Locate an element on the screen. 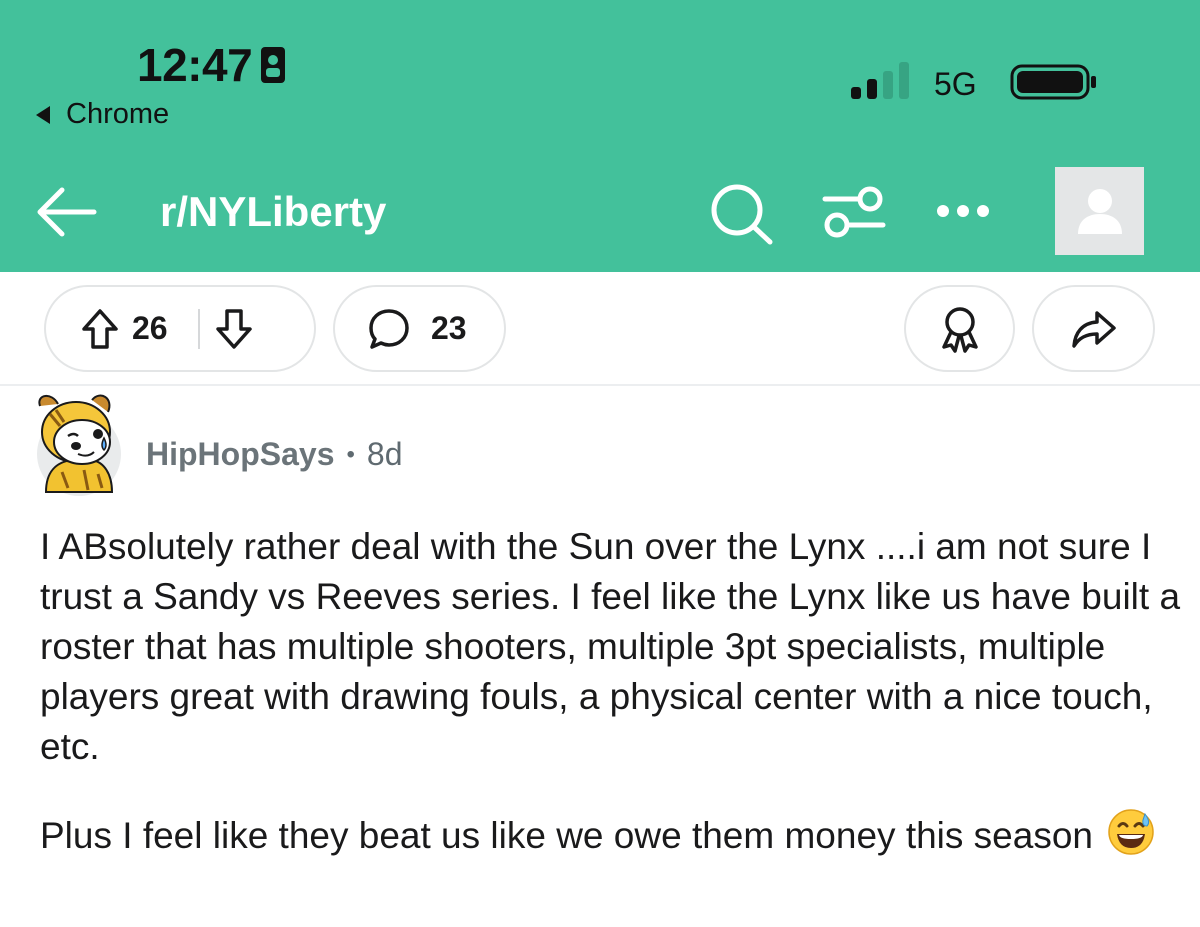 This screenshot has width=1200, height=927. award-button is located at coordinates (959, 328).